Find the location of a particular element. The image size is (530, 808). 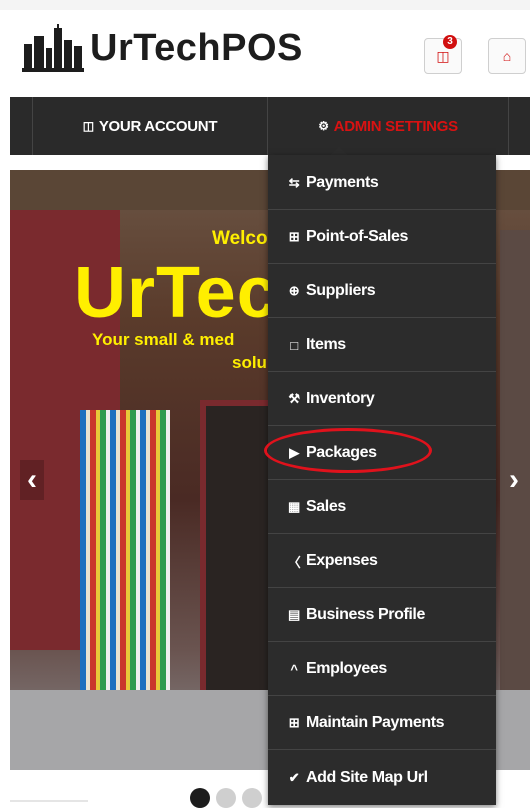

menu-item-label: Items is located at coordinates (326, 344).